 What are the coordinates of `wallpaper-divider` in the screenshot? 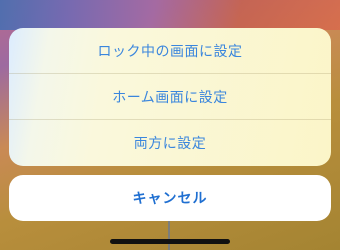 It's located at (169, 235).